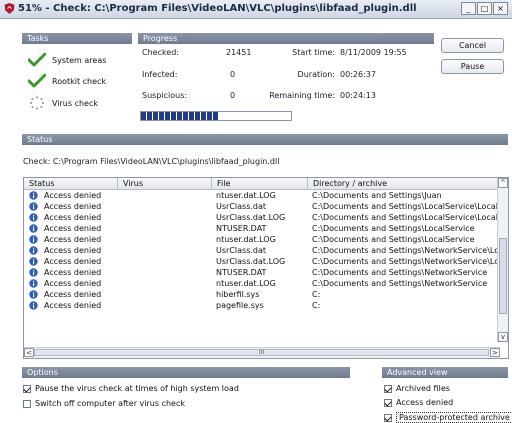 This screenshot has width=512, height=423. Describe the element at coordinates (358, 74) in the screenshot. I see `duration-value: 00:26:37` at that location.